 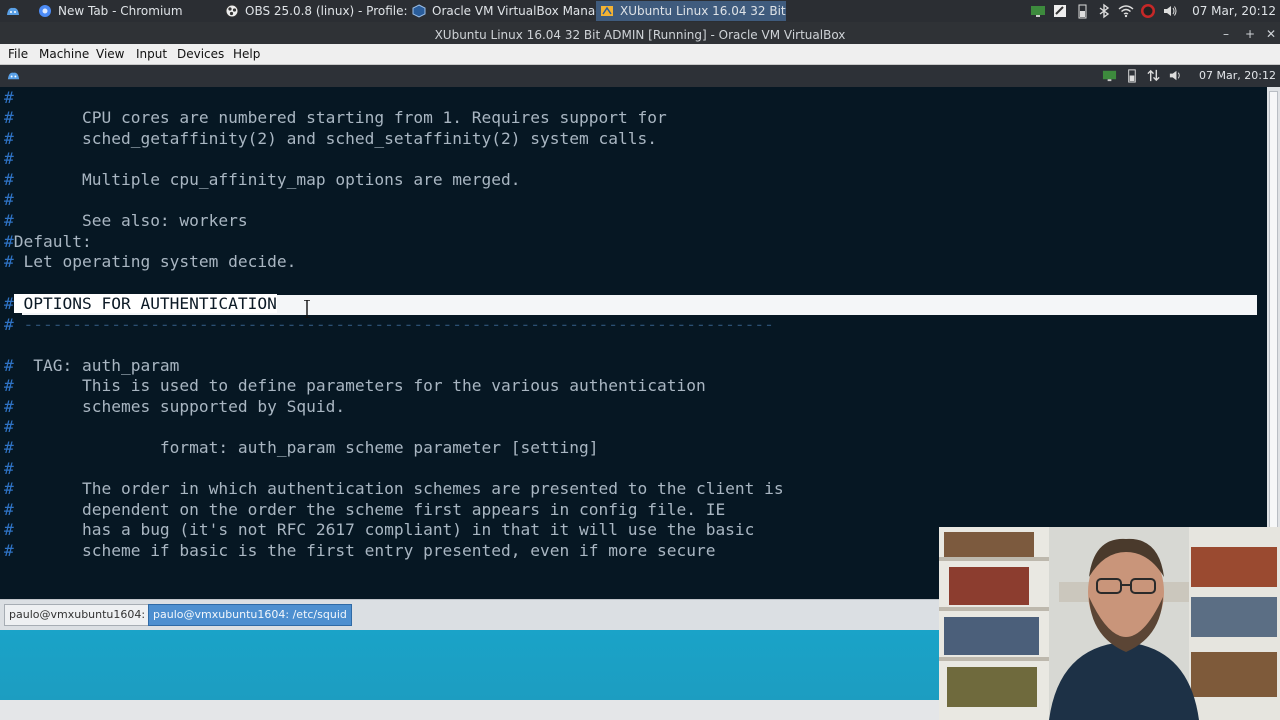 I want to click on system-tray, so click(x=1101, y=11).